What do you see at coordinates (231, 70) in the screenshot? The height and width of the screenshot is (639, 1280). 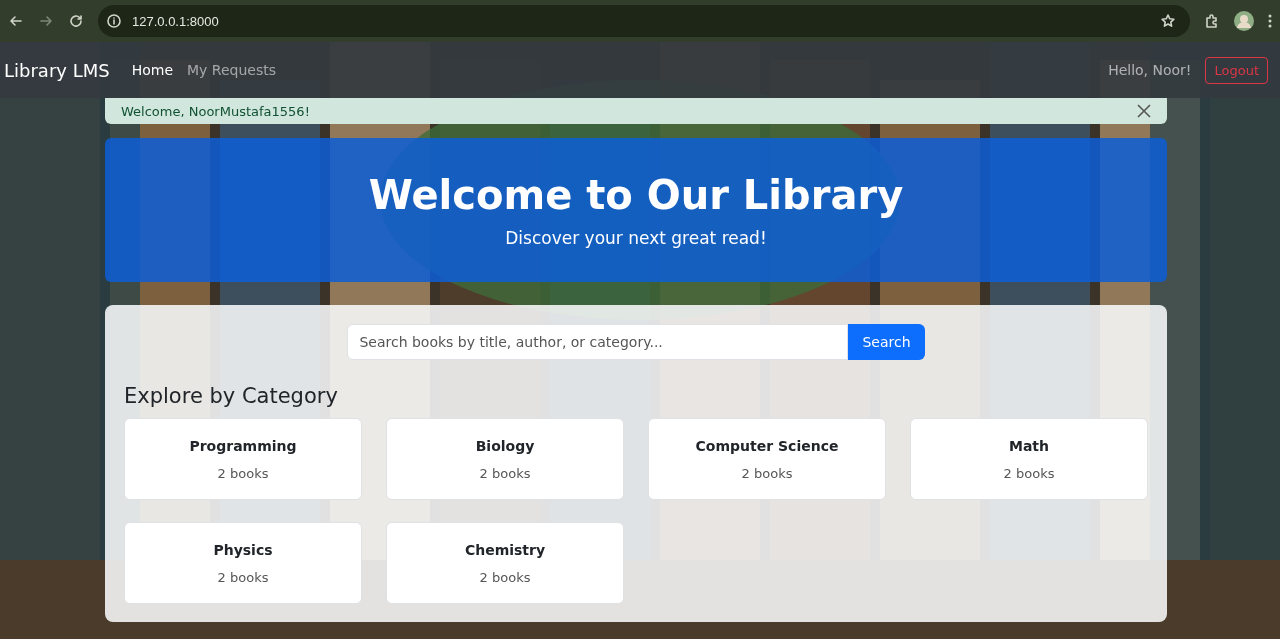 I see `nav-link: My Requests` at bounding box center [231, 70].